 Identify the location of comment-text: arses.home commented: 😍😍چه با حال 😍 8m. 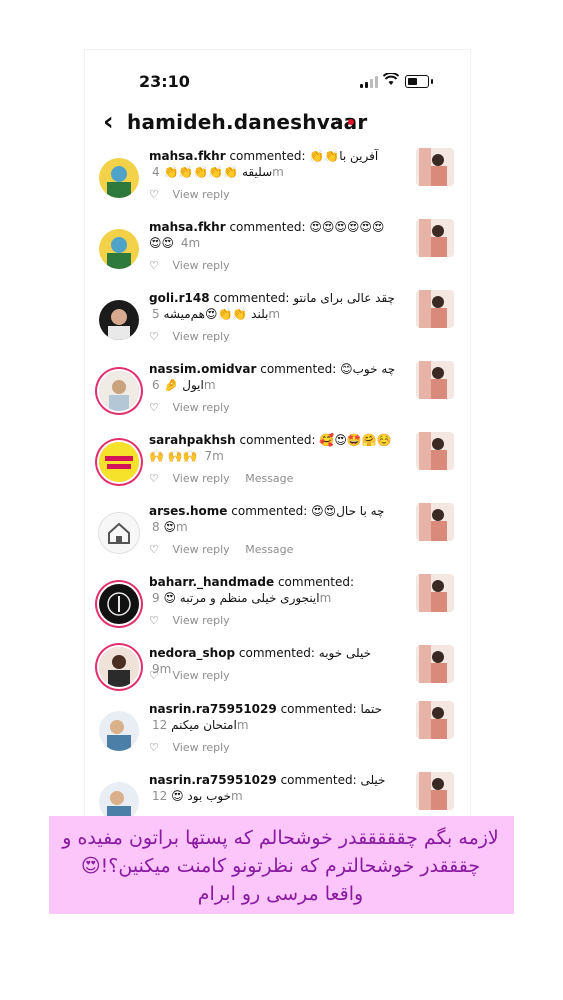
(273, 519).